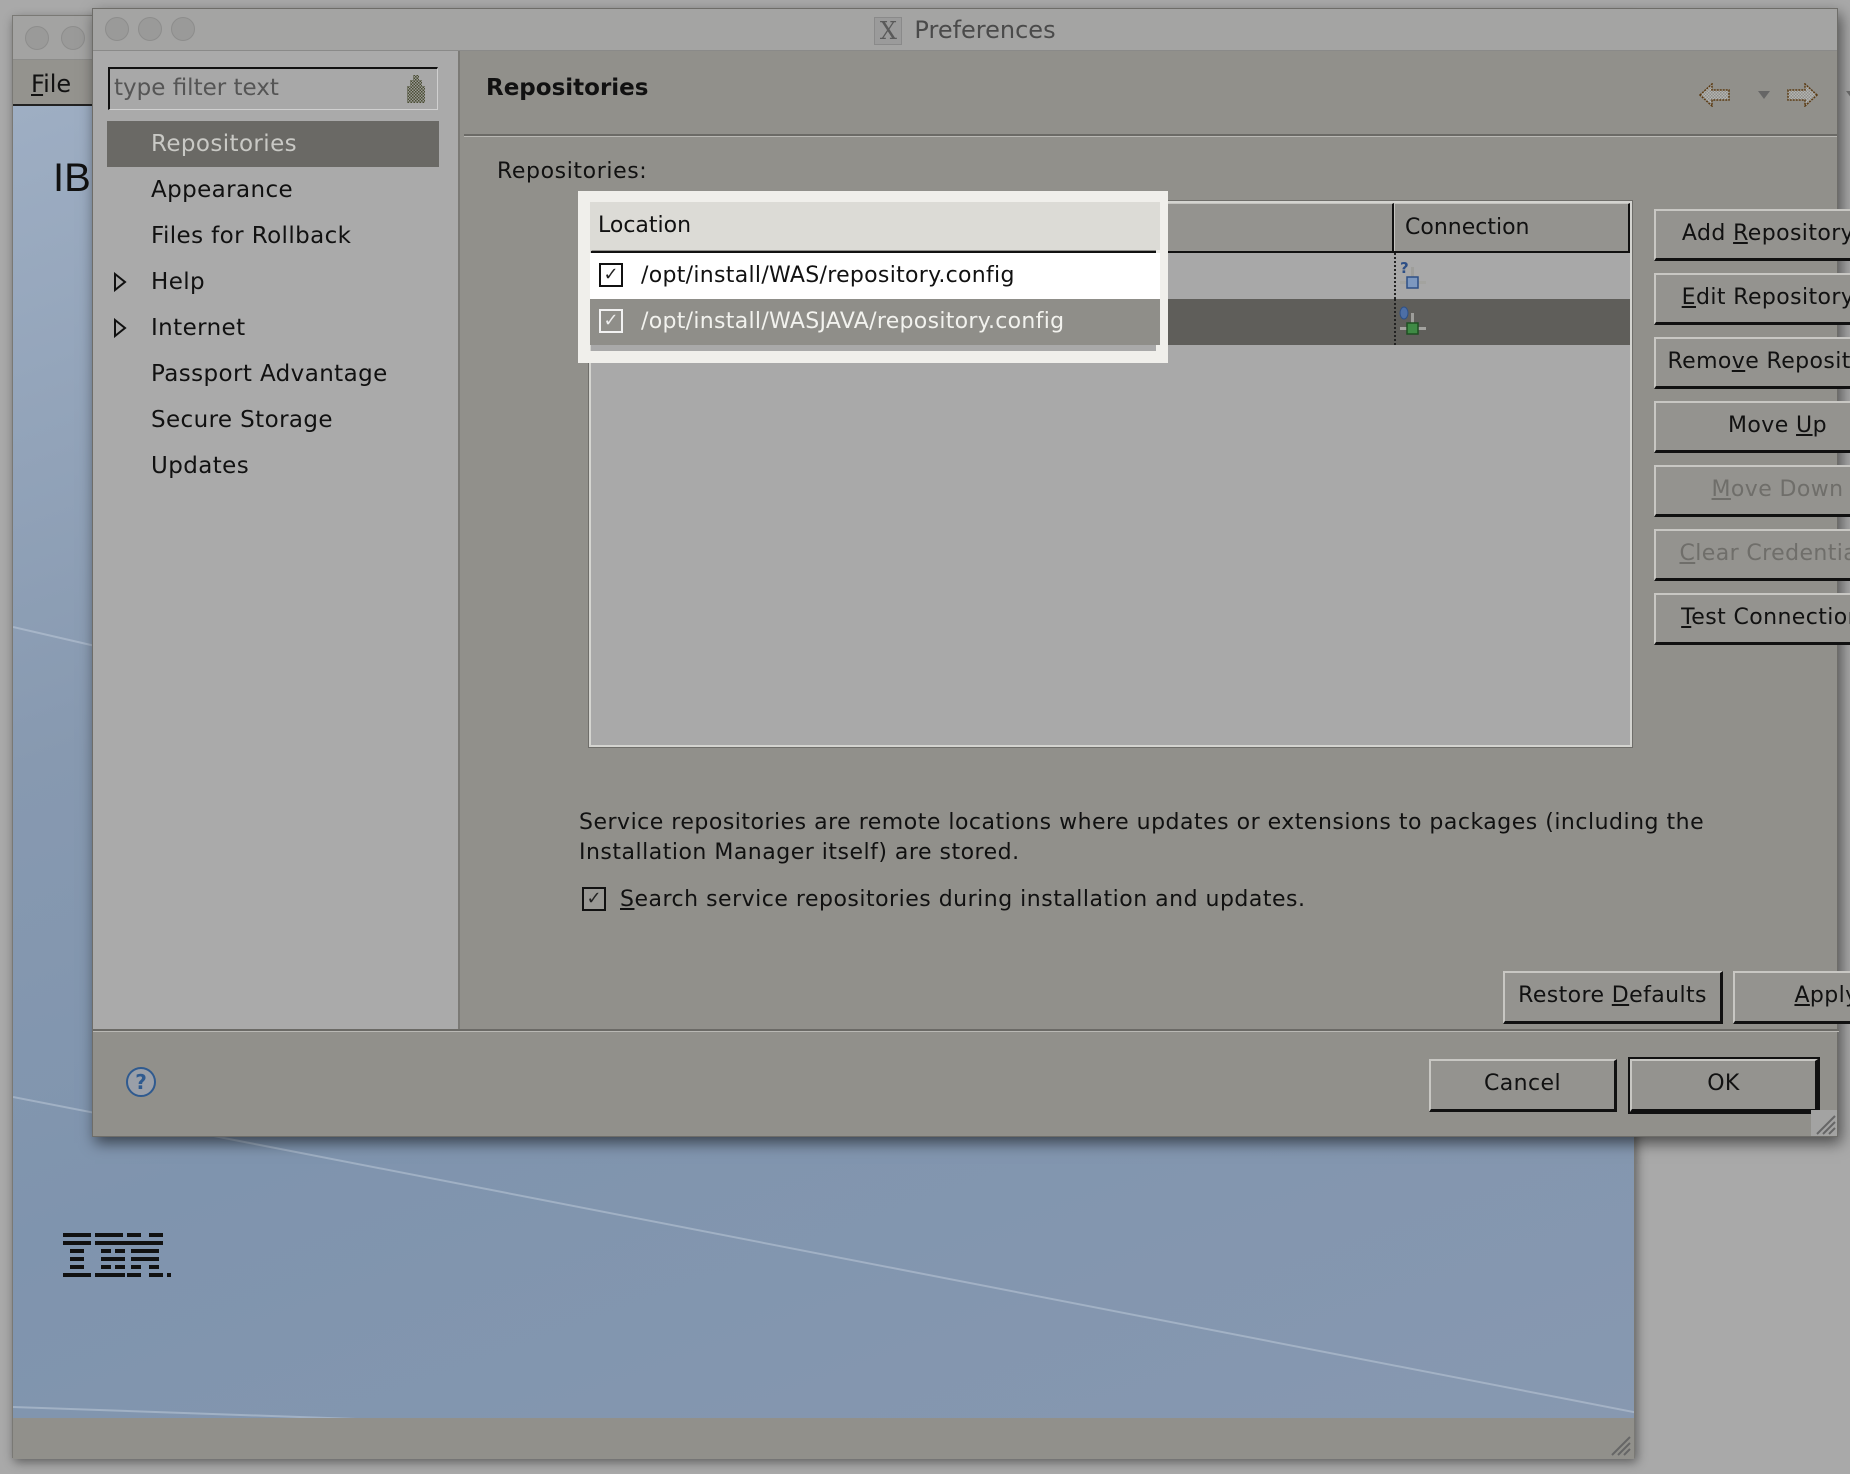 Image resolution: width=1850 pixels, height=1474 pixels. Describe the element at coordinates (1724, 1085) in the screenshot. I see `ok-button: OK` at that location.